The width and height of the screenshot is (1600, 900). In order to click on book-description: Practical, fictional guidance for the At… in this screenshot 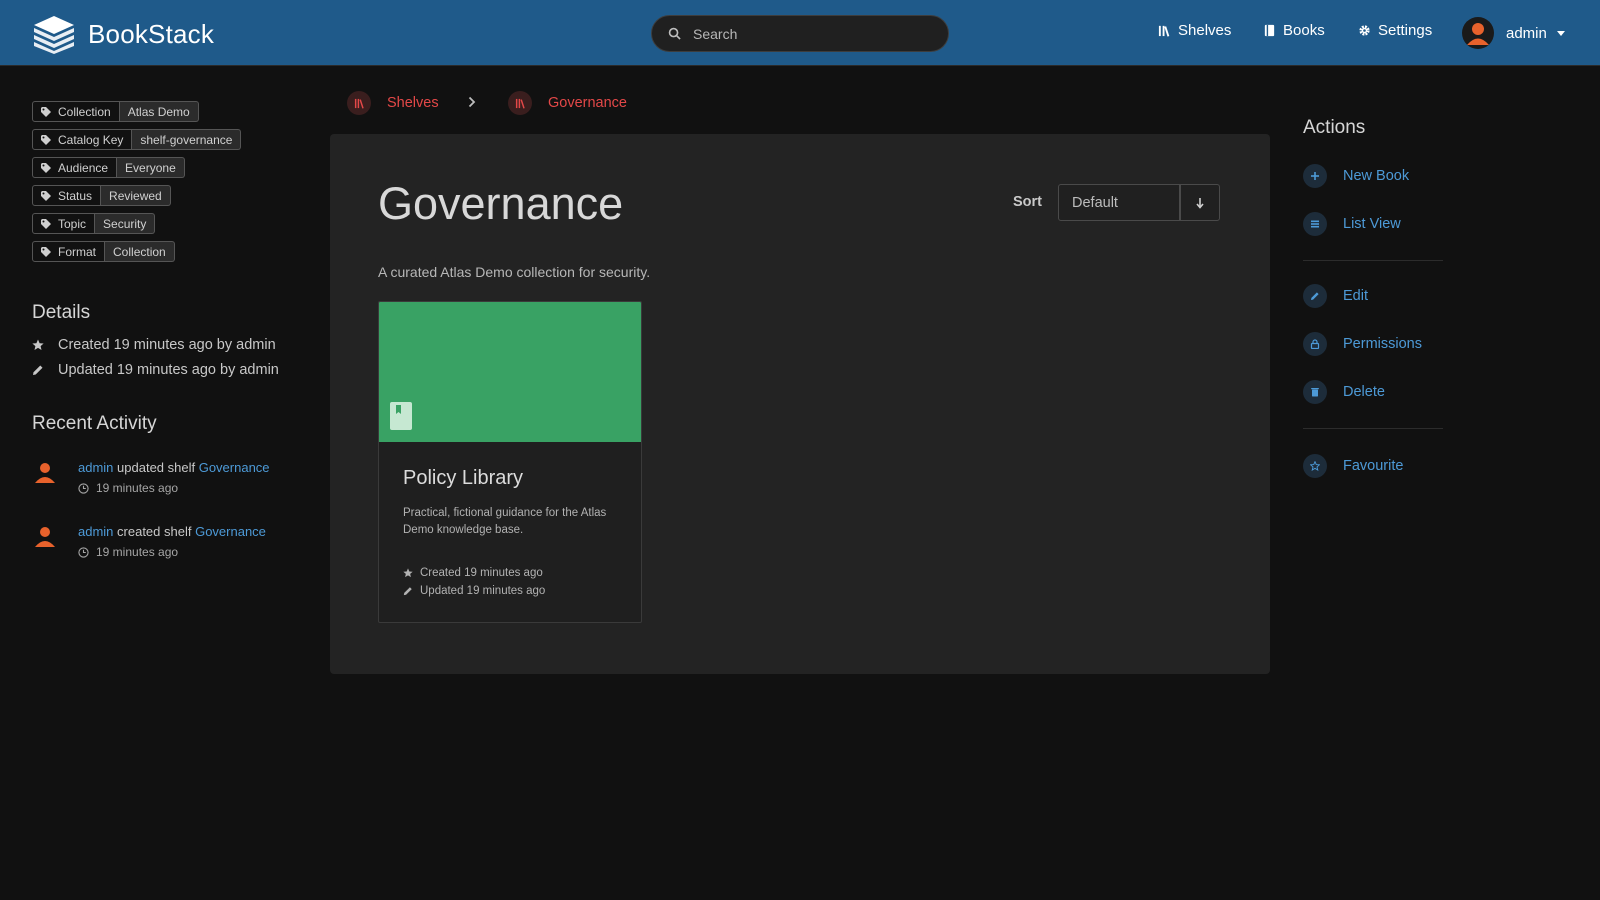, I will do `click(505, 521)`.